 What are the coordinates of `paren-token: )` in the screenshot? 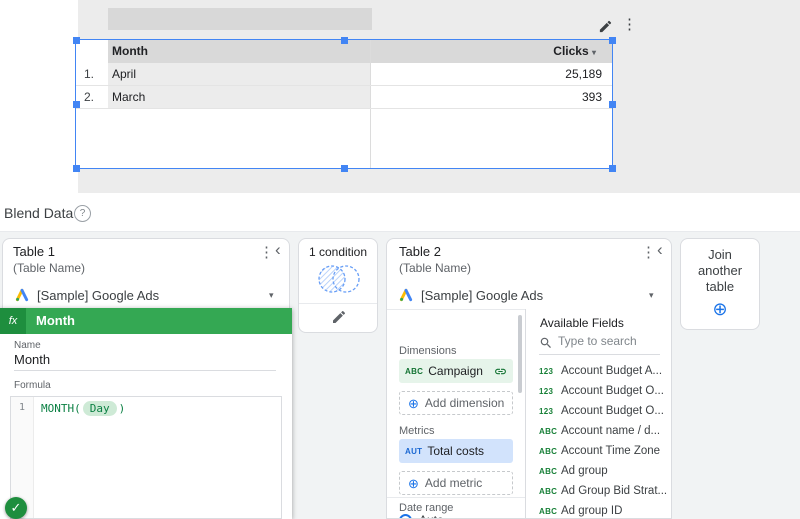 It's located at (122, 408).